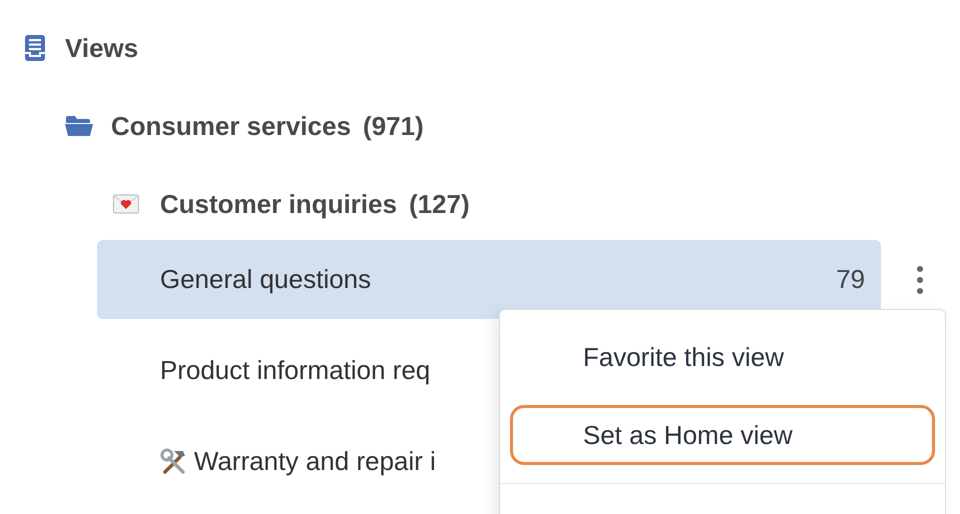 The image size is (960, 514). Describe the element at coordinates (722, 435) in the screenshot. I see `menu-item: Set as Home view` at that location.